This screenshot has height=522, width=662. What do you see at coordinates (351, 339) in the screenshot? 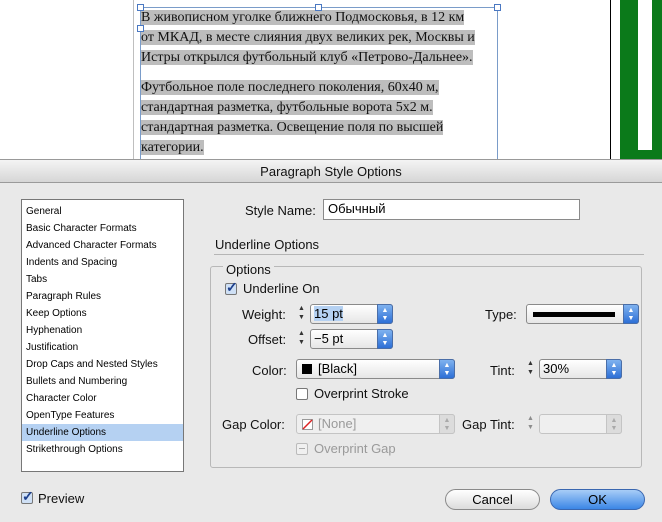
I see `offset-combo: −5 pt ▲ ▼` at bounding box center [351, 339].